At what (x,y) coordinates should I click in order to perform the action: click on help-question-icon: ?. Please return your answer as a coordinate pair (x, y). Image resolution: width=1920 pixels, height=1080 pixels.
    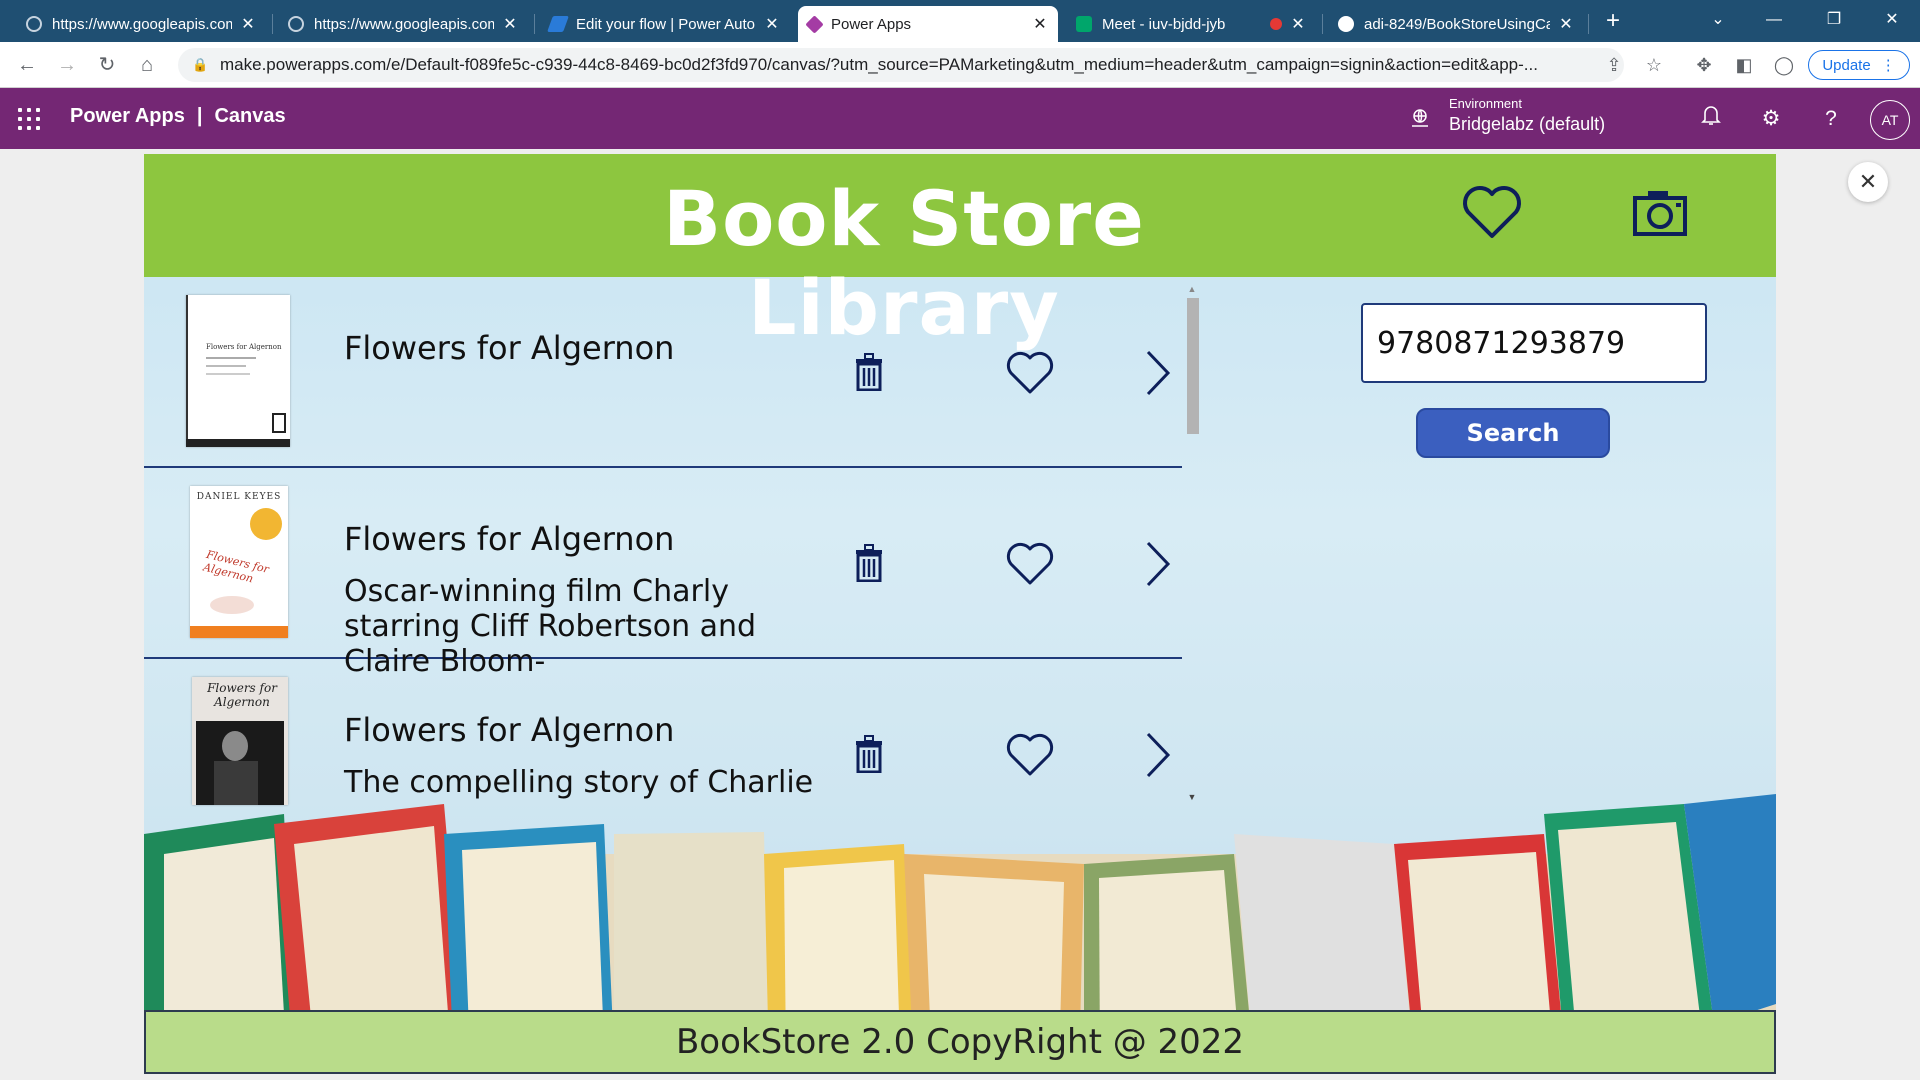
    Looking at the image, I should click on (1831, 119).